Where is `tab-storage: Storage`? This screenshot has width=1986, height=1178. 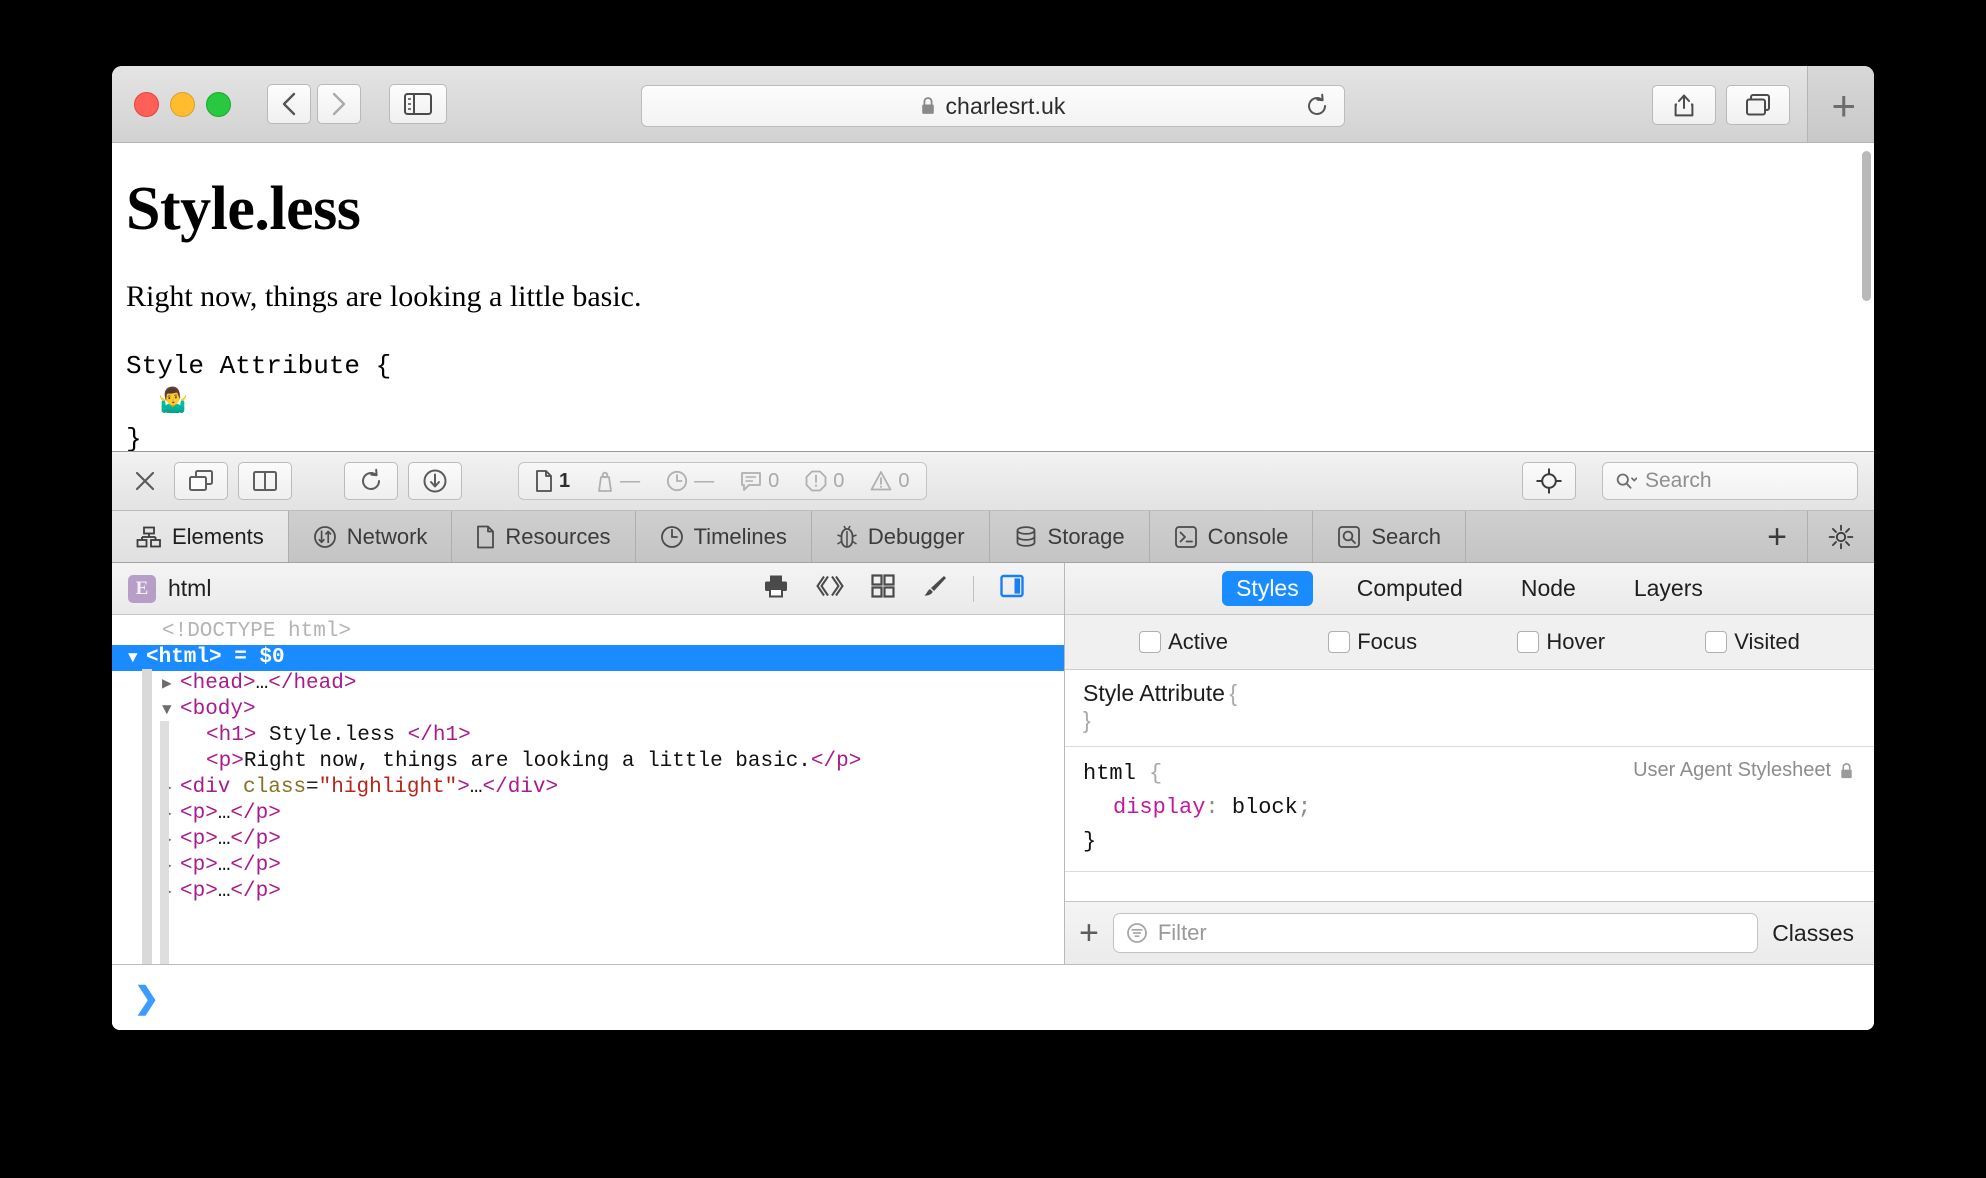 tab-storage: Storage is located at coordinates (1070, 536).